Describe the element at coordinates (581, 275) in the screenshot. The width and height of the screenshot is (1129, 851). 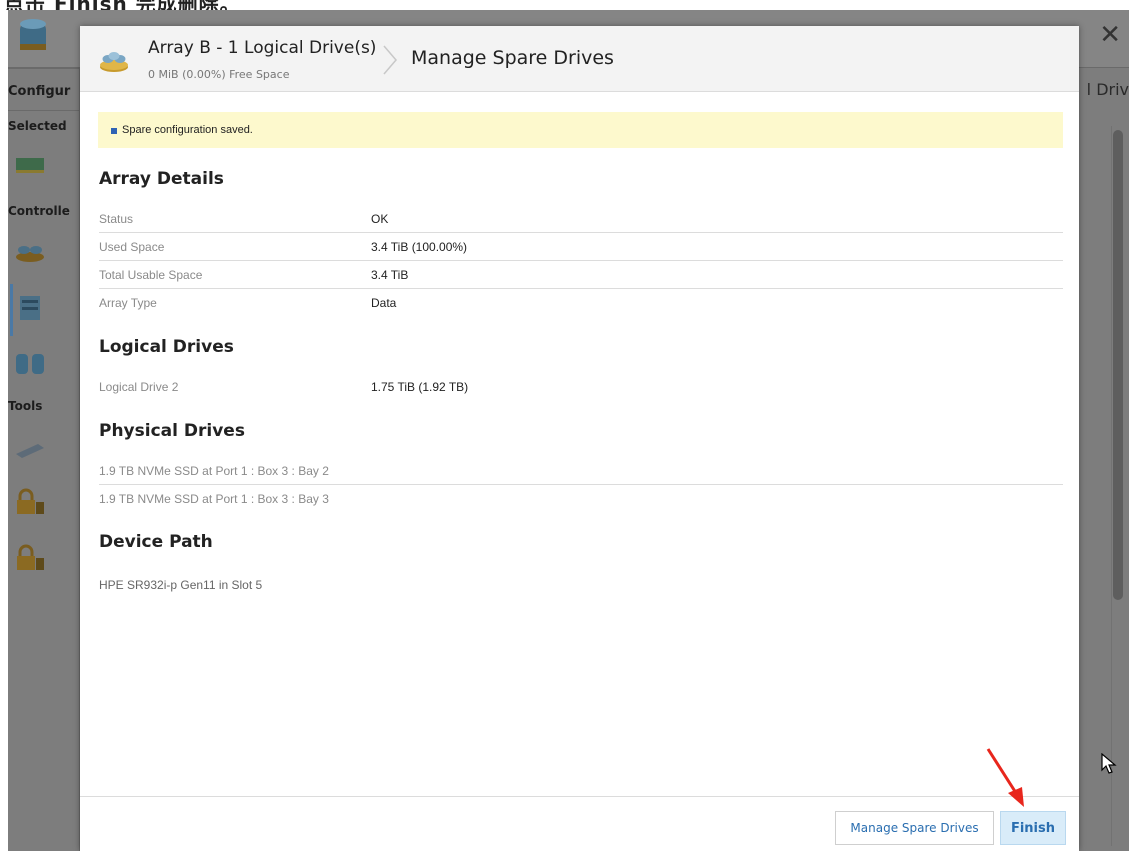
I see `detail-row-total-usable-space: Total Usable Space 3.4 TiB` at that location.